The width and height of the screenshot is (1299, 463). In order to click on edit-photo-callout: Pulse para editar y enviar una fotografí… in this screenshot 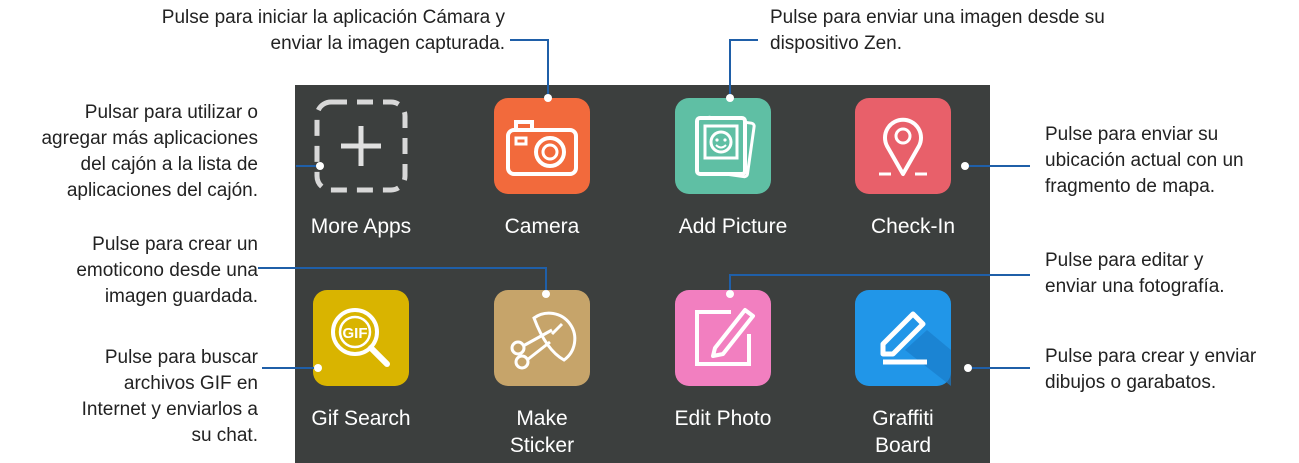, I will do `click(1171, 274)`.